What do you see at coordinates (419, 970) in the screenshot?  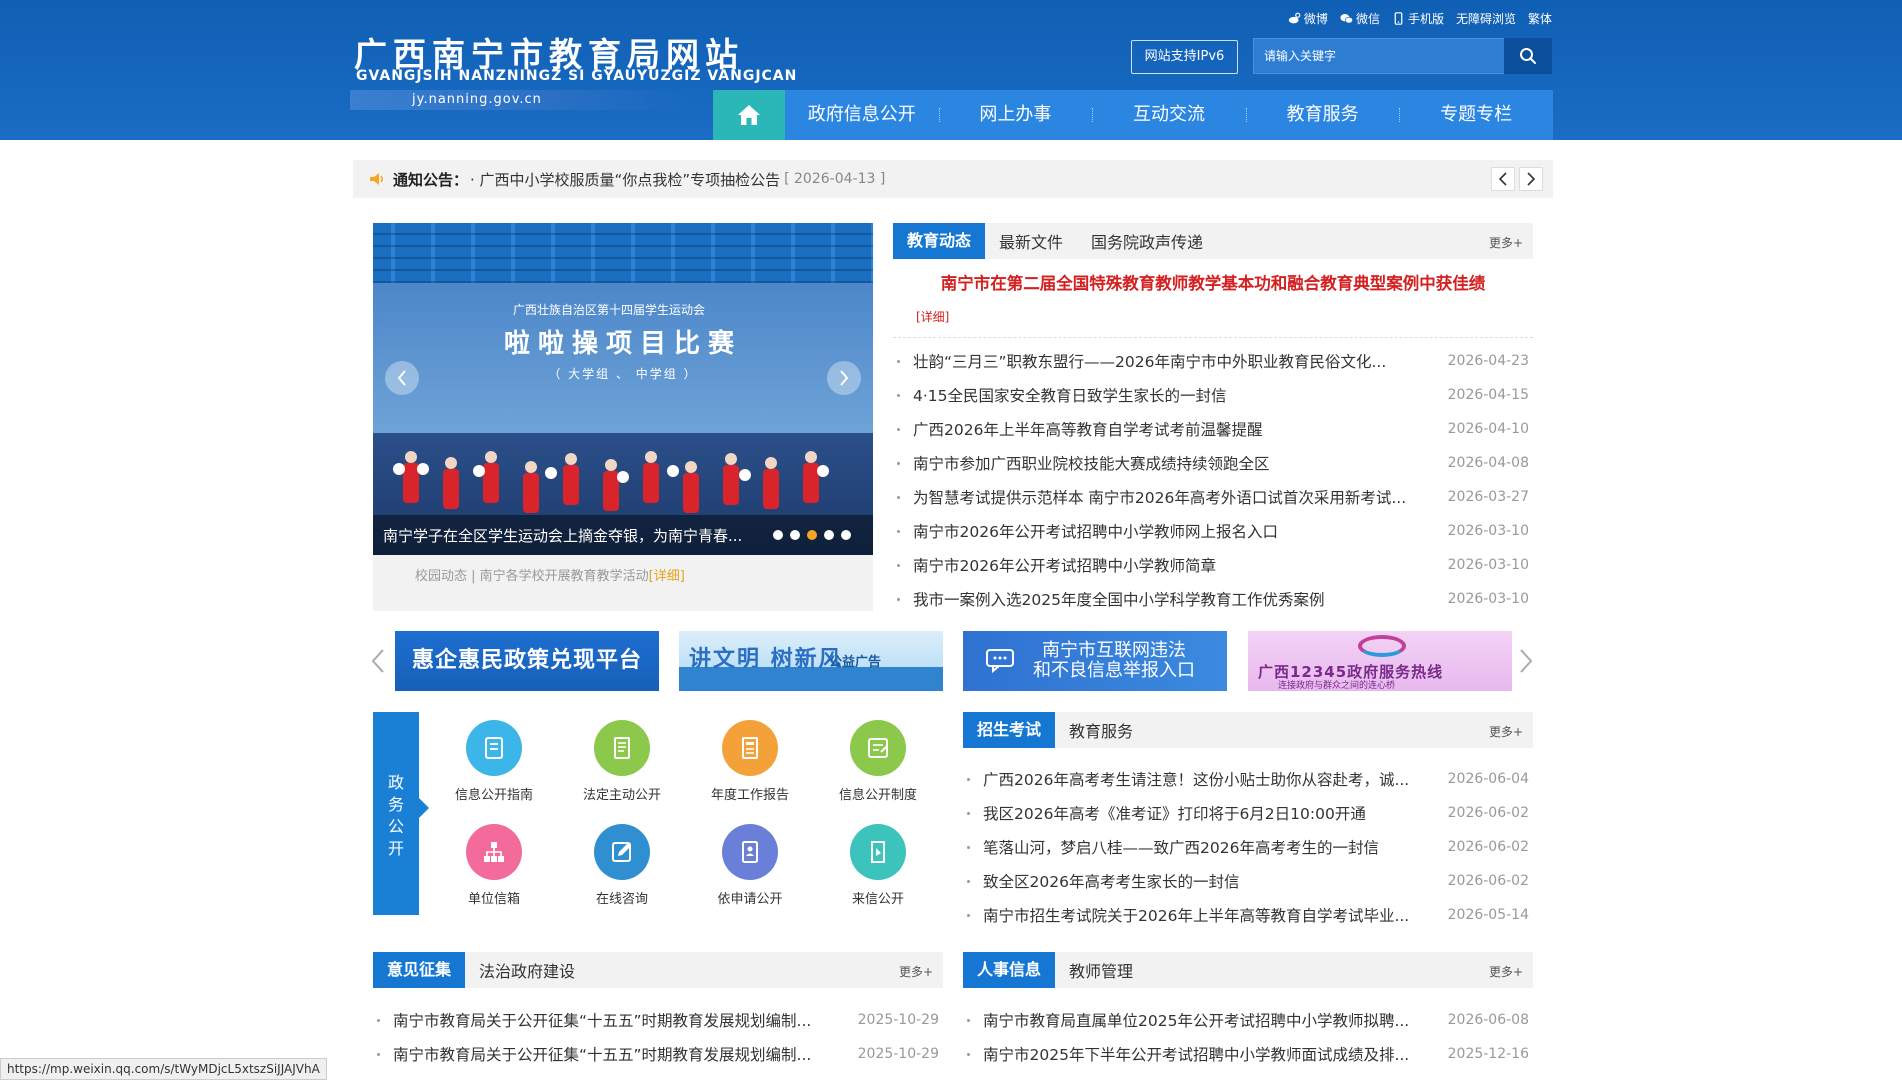 I see `tab-opinion: 意见征集` at bounding box center [419, 970].